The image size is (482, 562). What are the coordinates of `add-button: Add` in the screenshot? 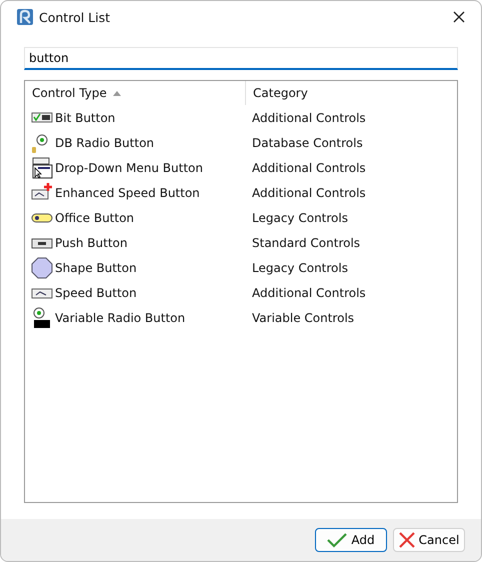 It's located at (351, 540).